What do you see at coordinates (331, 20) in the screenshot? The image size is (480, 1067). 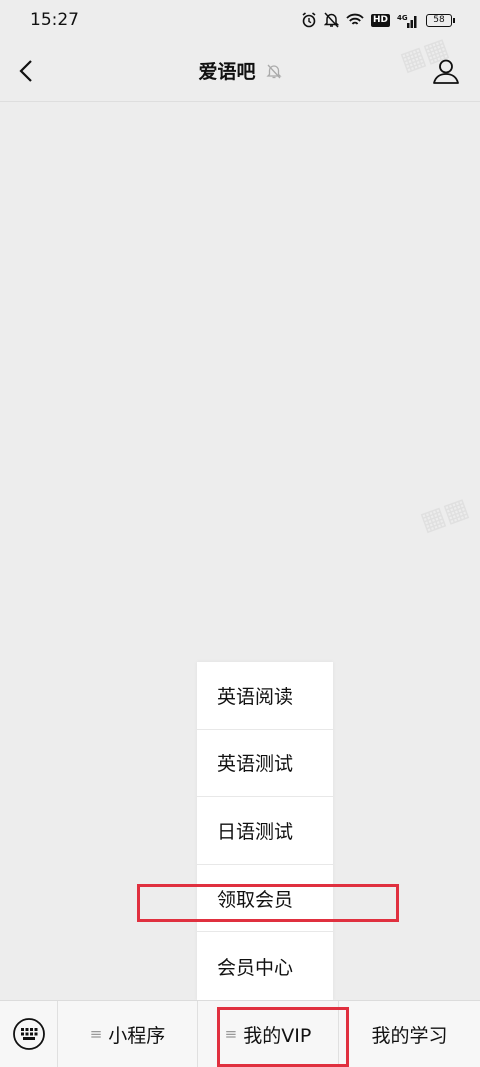 I see `mute-icon` at bounding box center [331, 20].